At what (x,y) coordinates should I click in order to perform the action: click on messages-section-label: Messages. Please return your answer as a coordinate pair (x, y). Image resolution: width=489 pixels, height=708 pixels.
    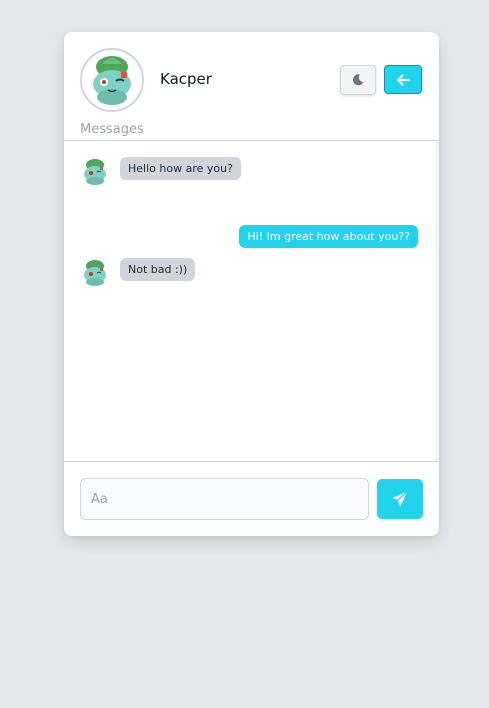
    Looking at the image, I should click on (112, 129).